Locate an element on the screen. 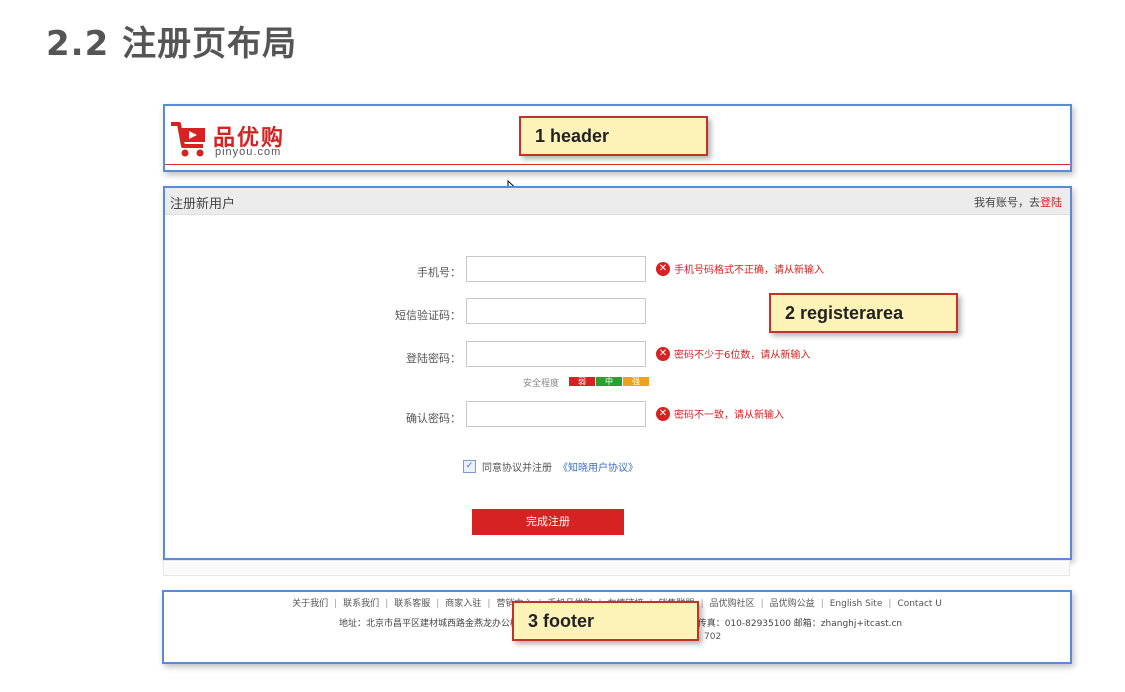 The width and height of the screenshot is (1125, 692). slide-title: 2.2 注册页布局 is located at coordinates (172, 44).